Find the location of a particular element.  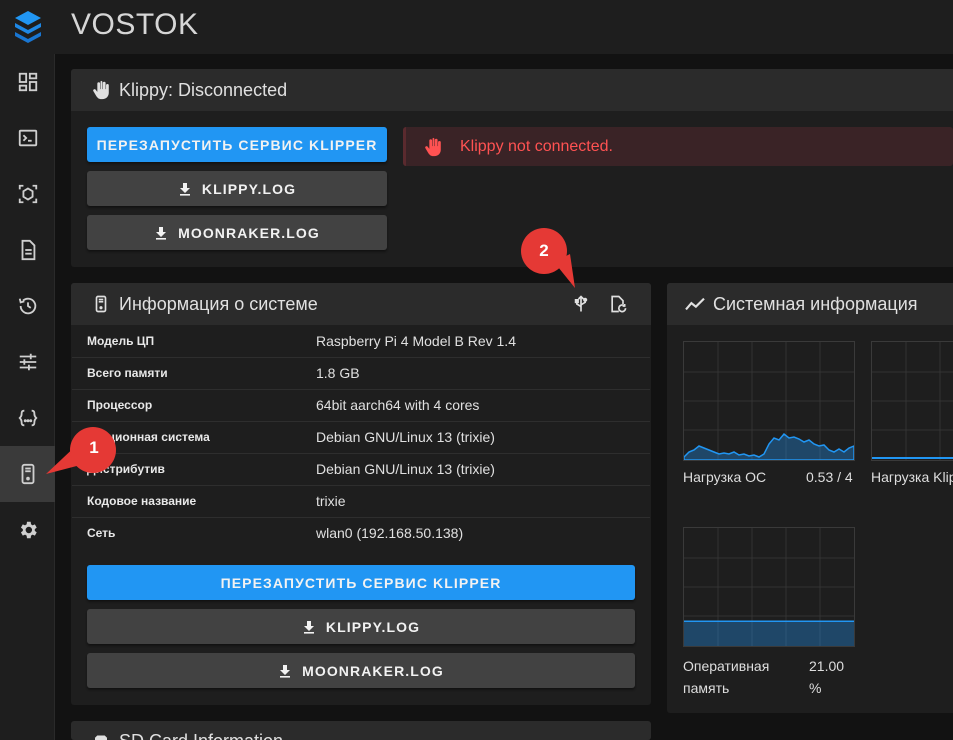

os-load-value: 0.53 / 4 is located at coordinates (829, 477).